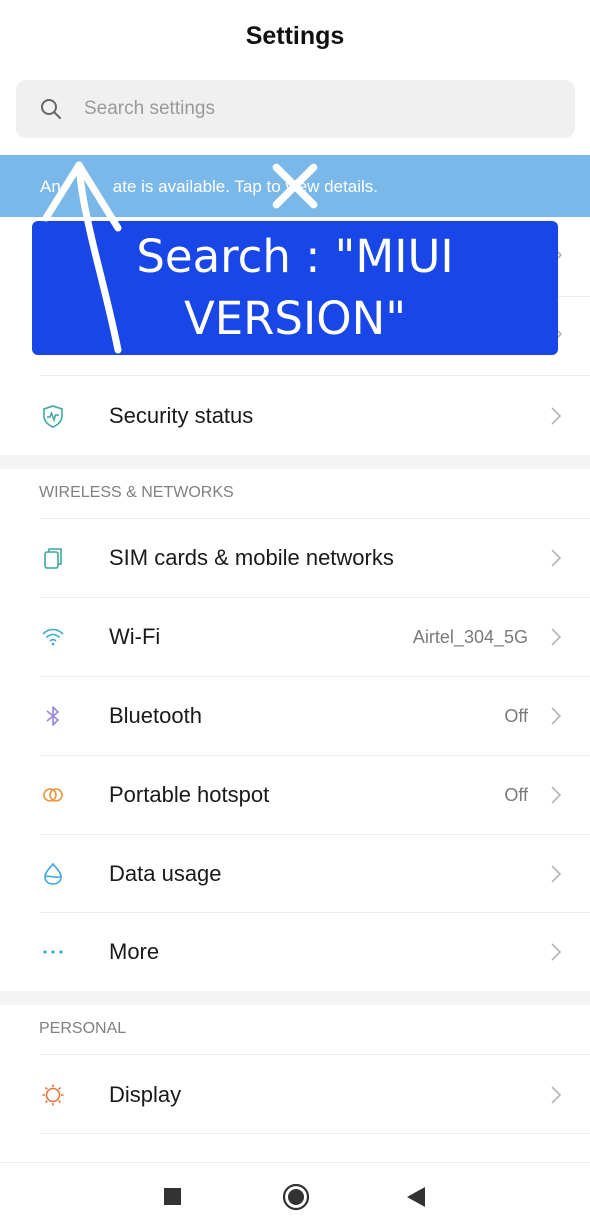  What do you see at coordinates (251, 557) in the screenshot?
I see `settings-item-label: SIM cards & mobile networks` at bounding box center [251, 557].